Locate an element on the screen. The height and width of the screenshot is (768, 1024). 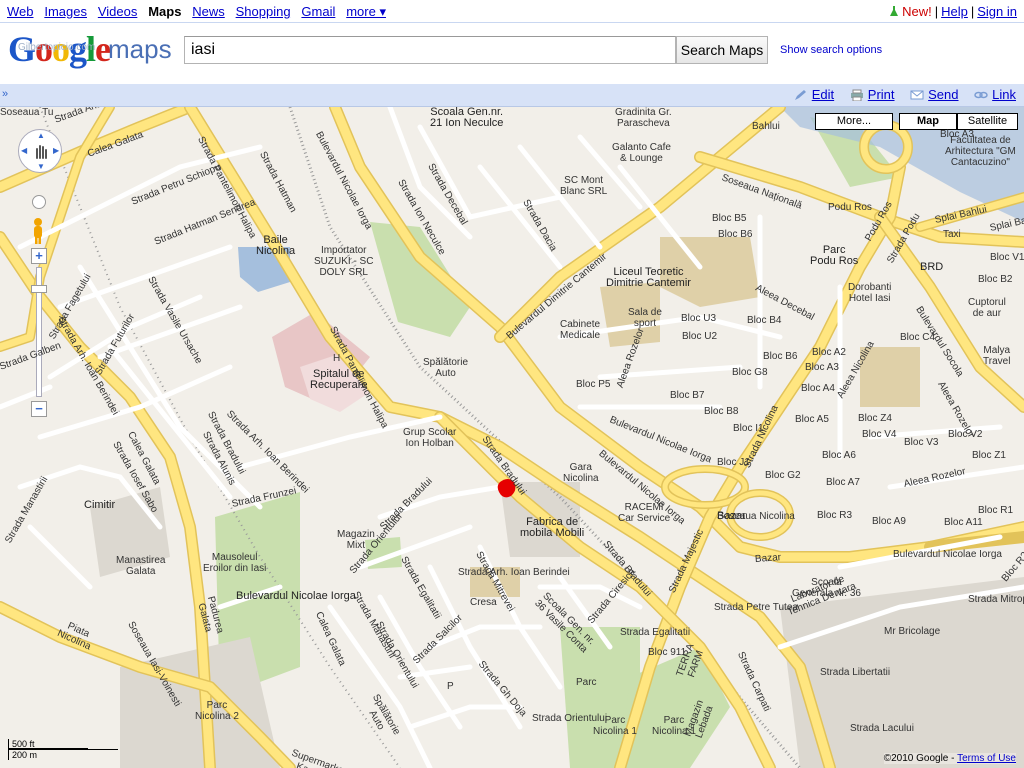
pan-left-arrow-icon: ◀ is located at coordinates (24, 150).